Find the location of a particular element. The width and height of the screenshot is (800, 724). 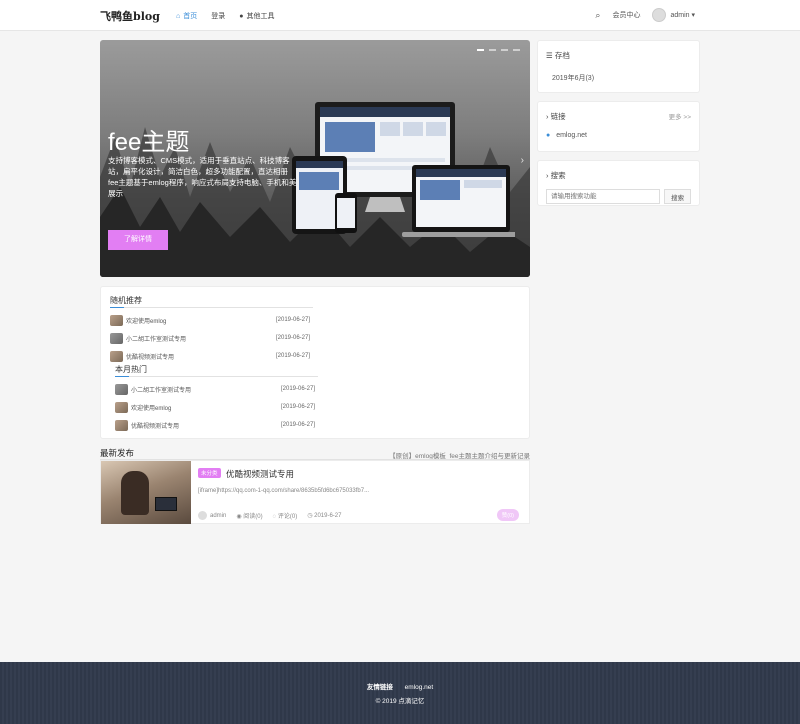

learn-more-button: 了解详情 is located at coordinates (138, 240).